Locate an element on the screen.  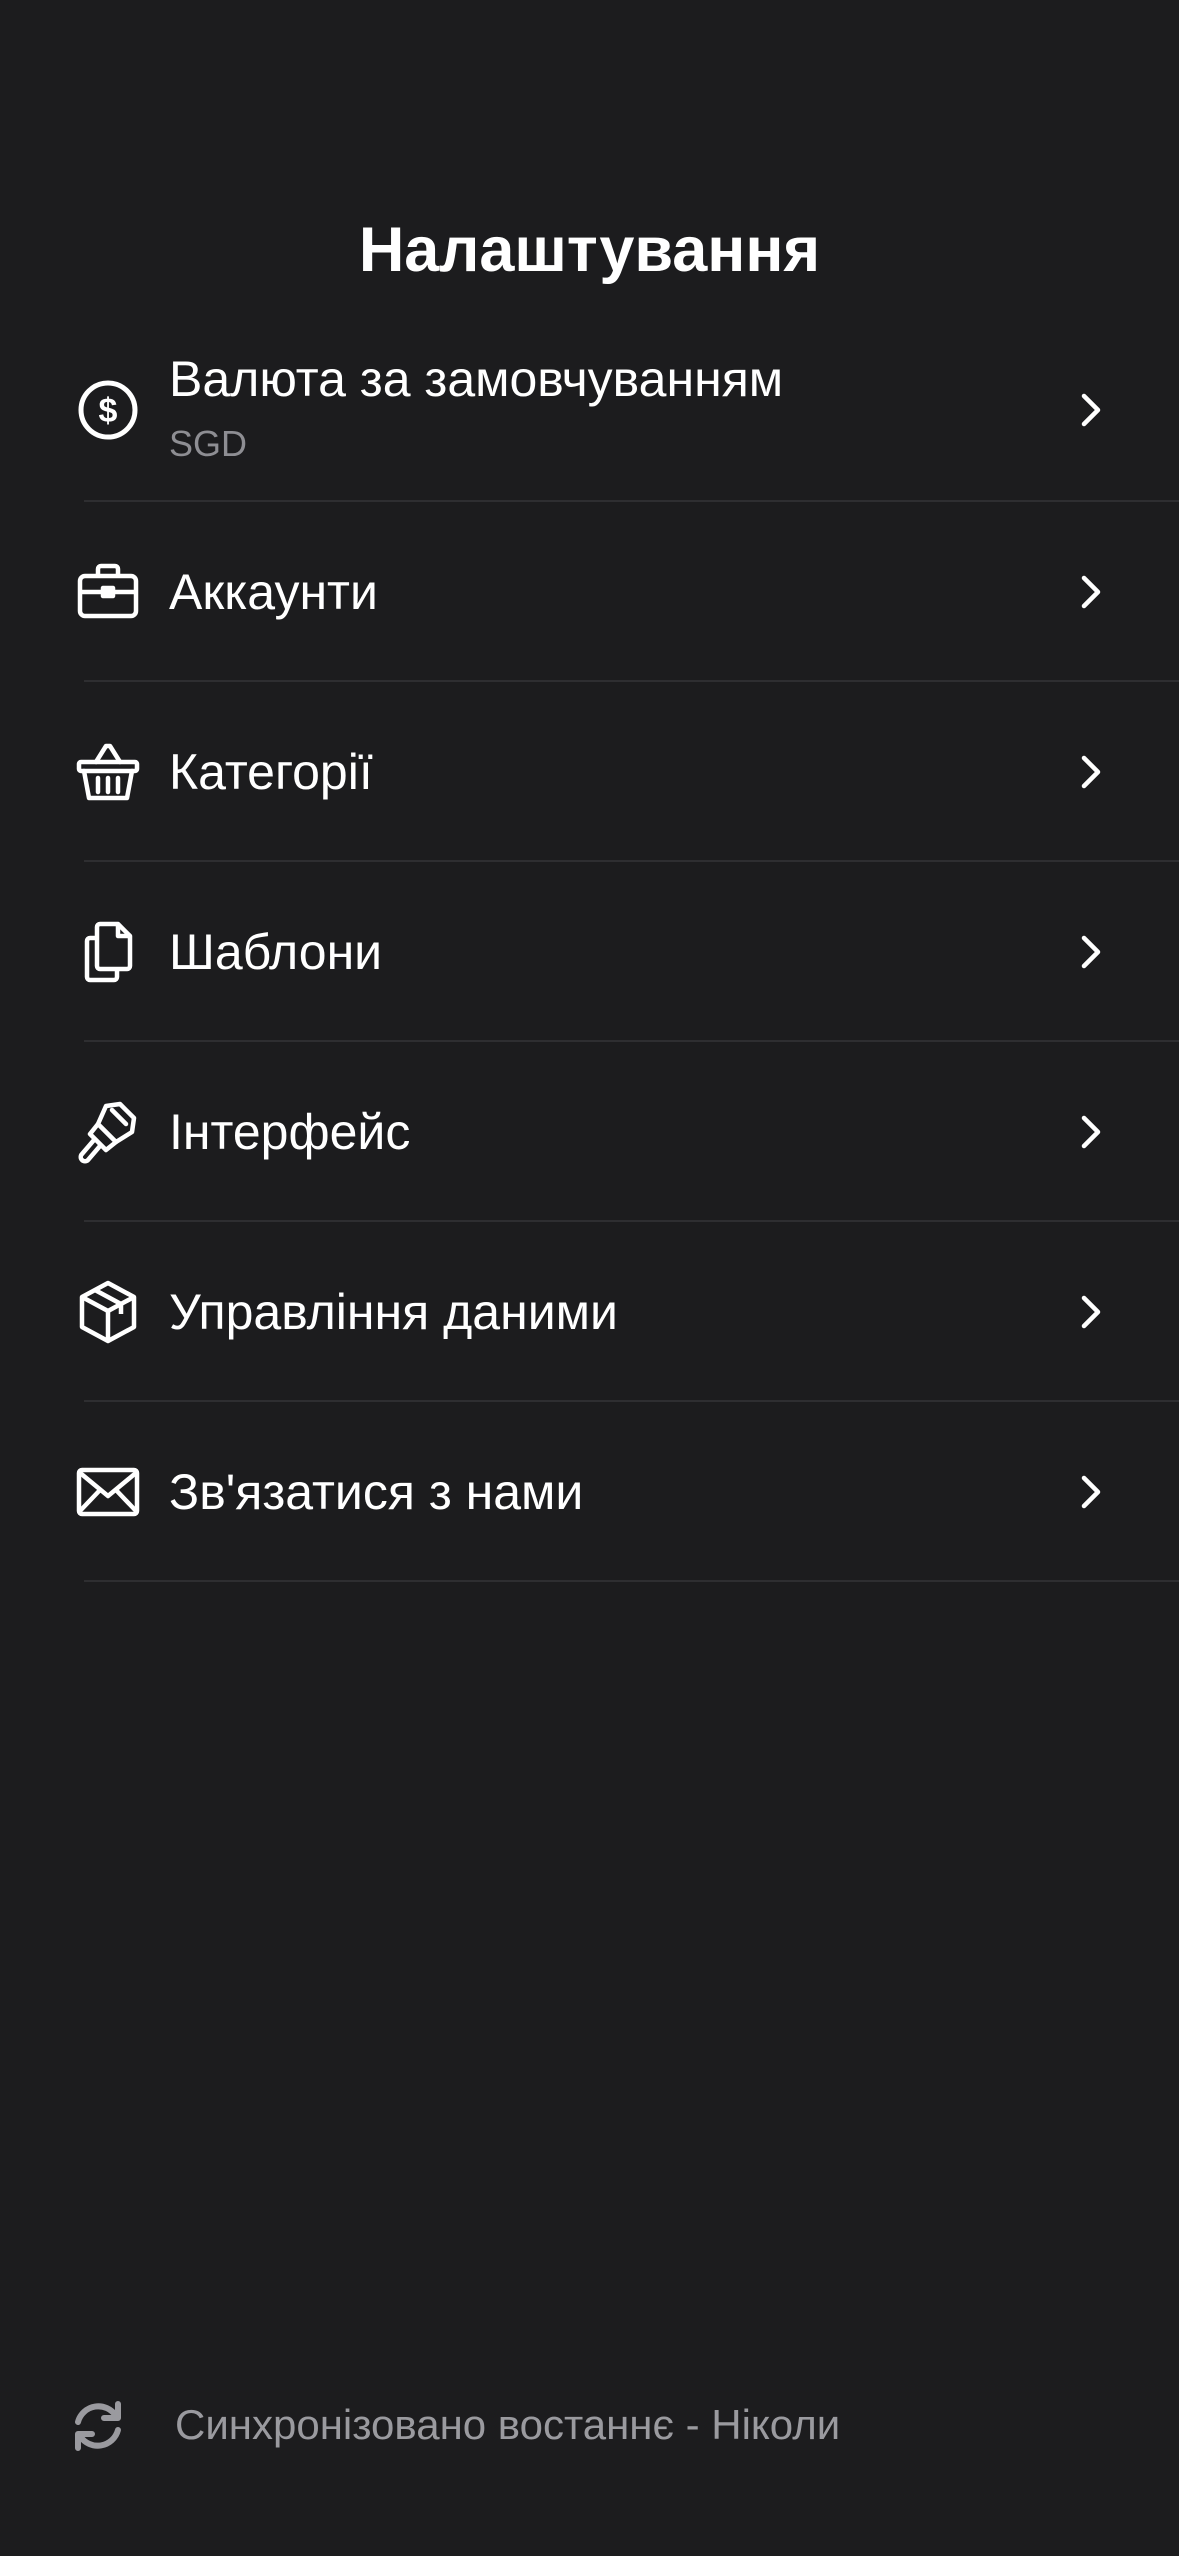
settings-item-accounts: Аккаунти is located at coordinates (589, 592).